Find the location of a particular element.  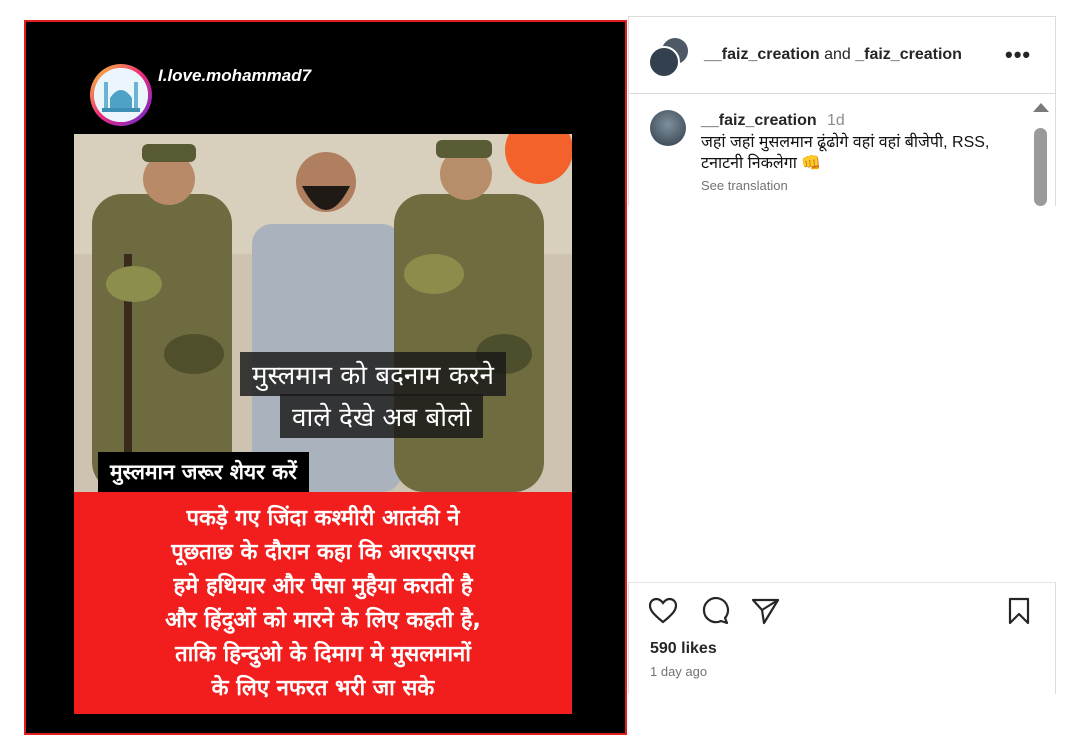

see-translation-link: See translation is located at coordinates (744, 185).